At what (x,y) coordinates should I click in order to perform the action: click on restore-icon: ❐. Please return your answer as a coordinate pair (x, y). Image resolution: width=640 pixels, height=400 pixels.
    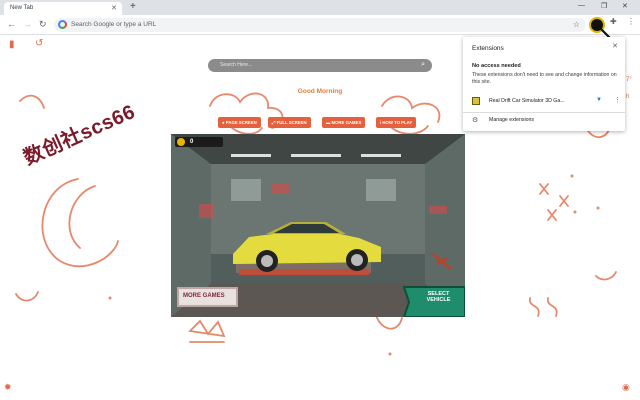
    Looking at the image, I should click on (604, 6).